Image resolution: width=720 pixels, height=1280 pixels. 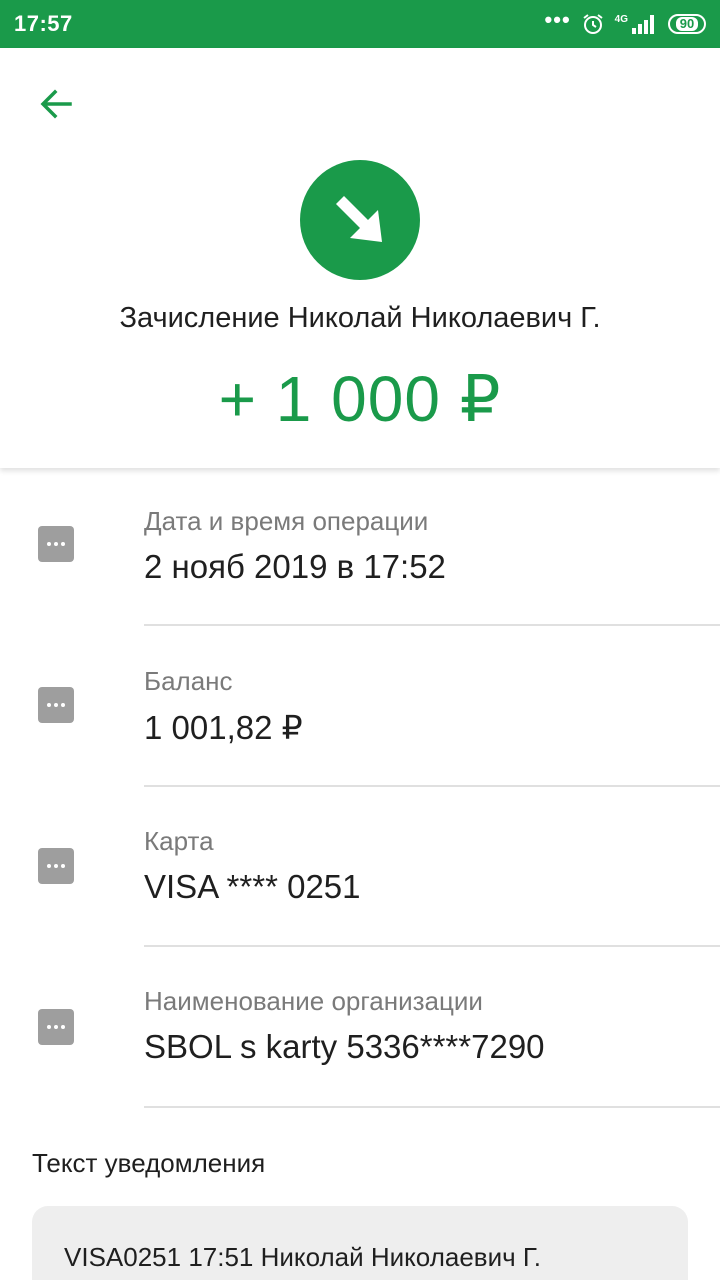 What do you see at coordinates (344, 1046) in the screenshot?
I see `detail-value: SBOL s karty 5336****7290` at bounding box center [344, 1046].